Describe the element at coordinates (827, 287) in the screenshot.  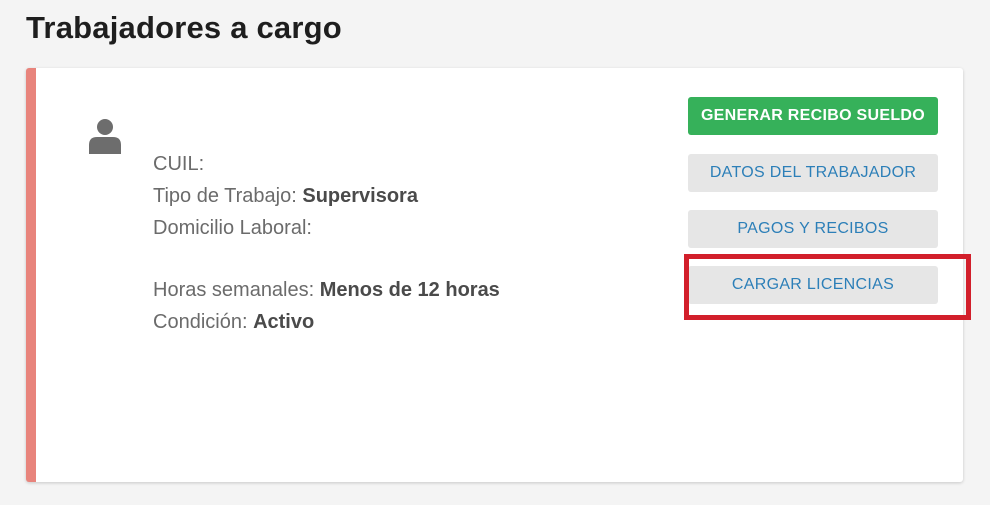
I see `highlight-box` at that location.